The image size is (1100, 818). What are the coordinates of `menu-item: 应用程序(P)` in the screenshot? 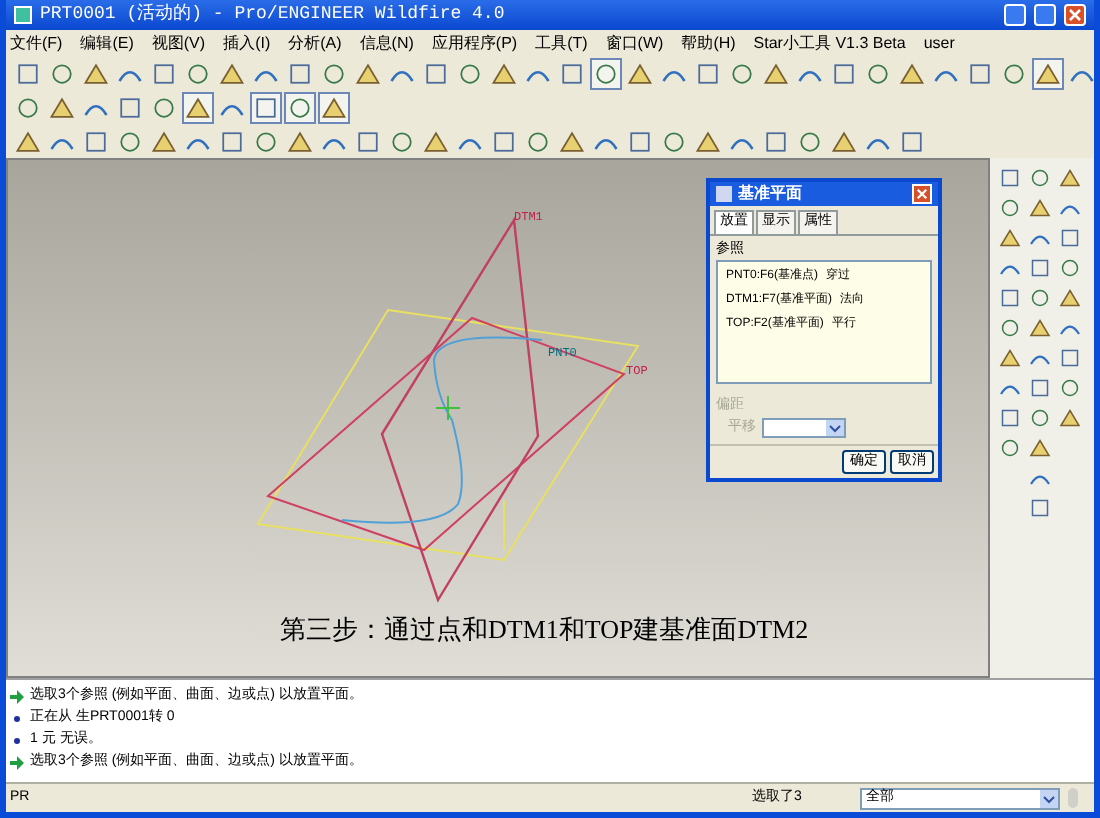 It's located at (474, 43).